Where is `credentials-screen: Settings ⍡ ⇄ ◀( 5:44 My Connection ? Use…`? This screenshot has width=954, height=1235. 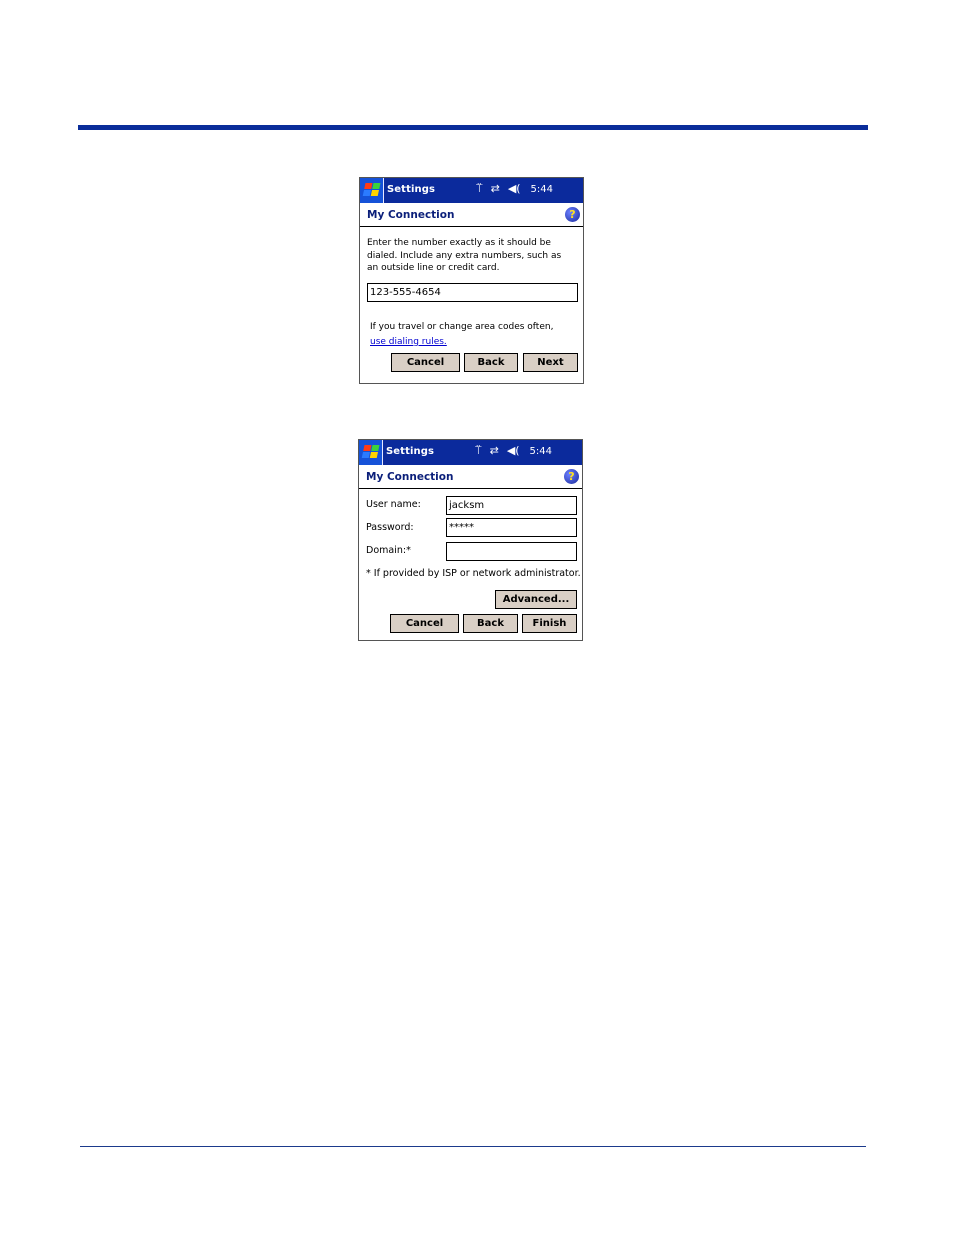 credentials-screen: Settings ⍡ ⇄ ◀( 5:44 My Connection ? Use… is located at coordinates (470, 540).